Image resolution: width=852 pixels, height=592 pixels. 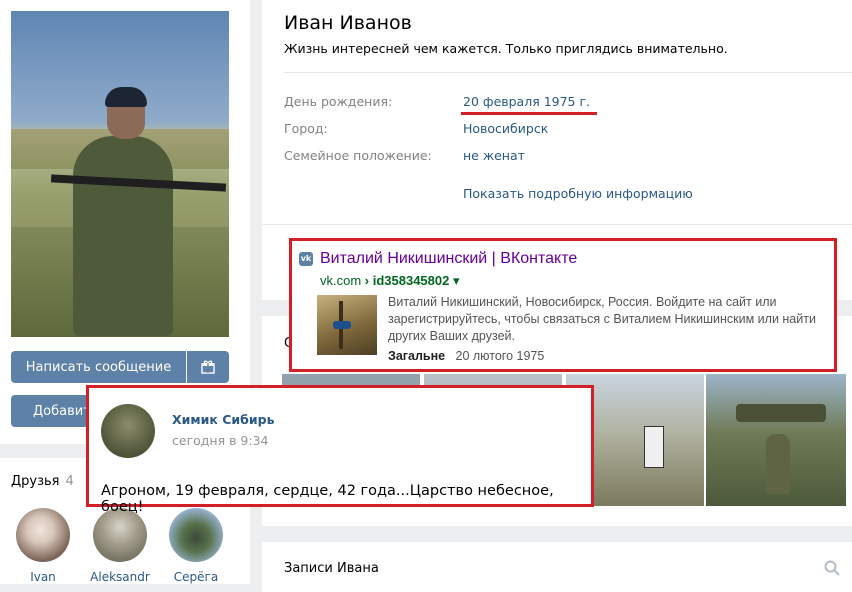 I want to click on posts-title: Записи Ивана, so click(x=331, y=568).